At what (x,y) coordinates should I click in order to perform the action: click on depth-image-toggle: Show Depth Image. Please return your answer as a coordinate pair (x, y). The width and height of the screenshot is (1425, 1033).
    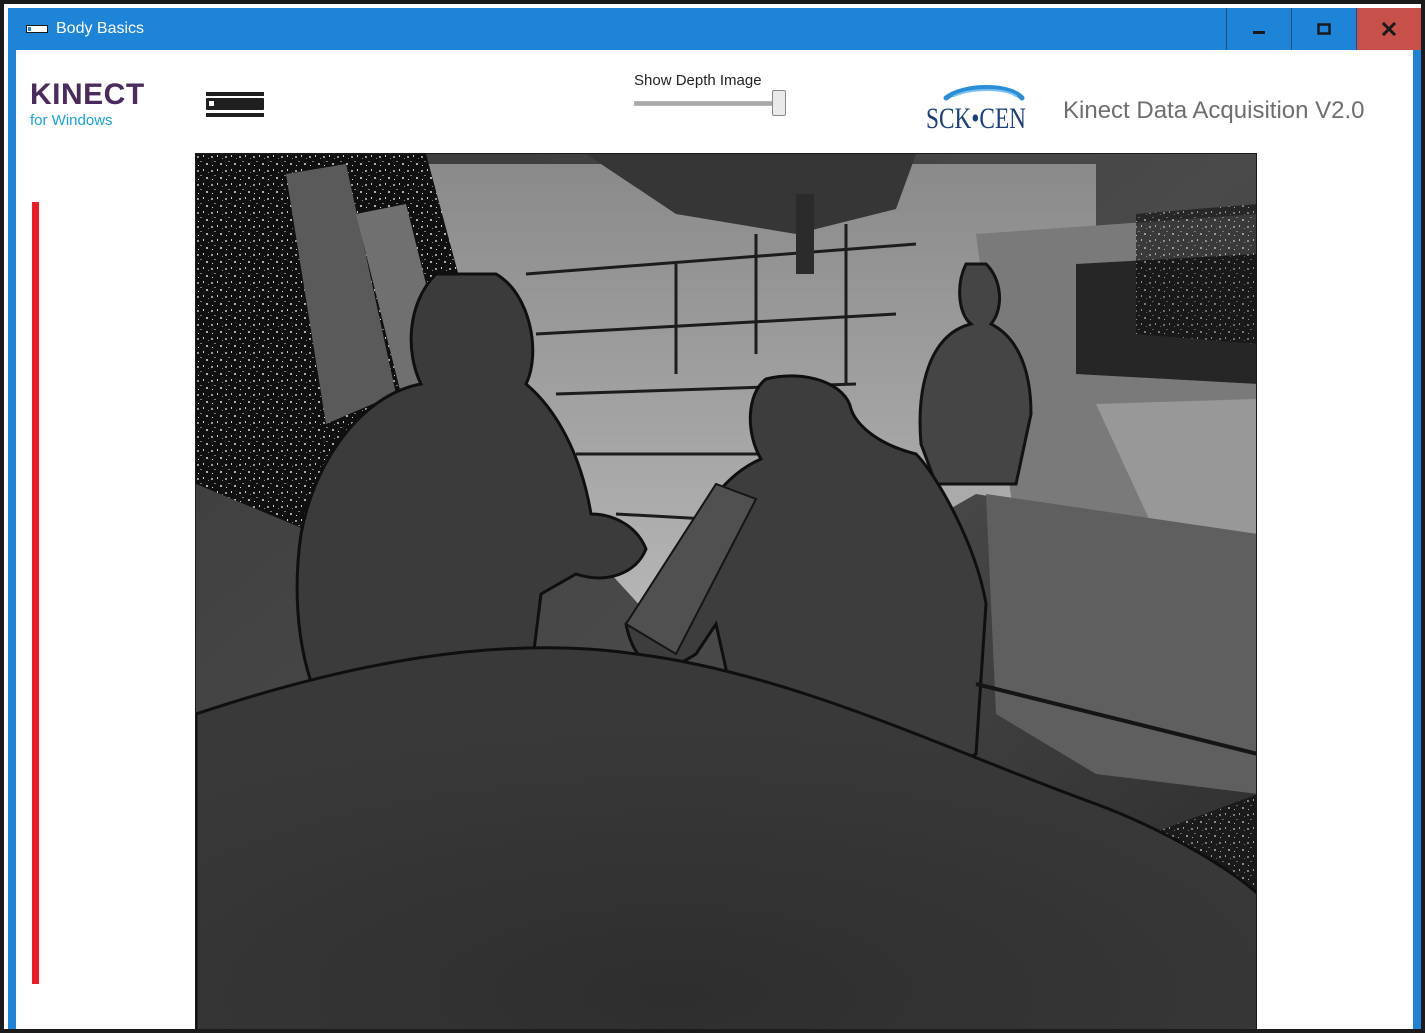
    Looking at the image, I should click on (714, 95).